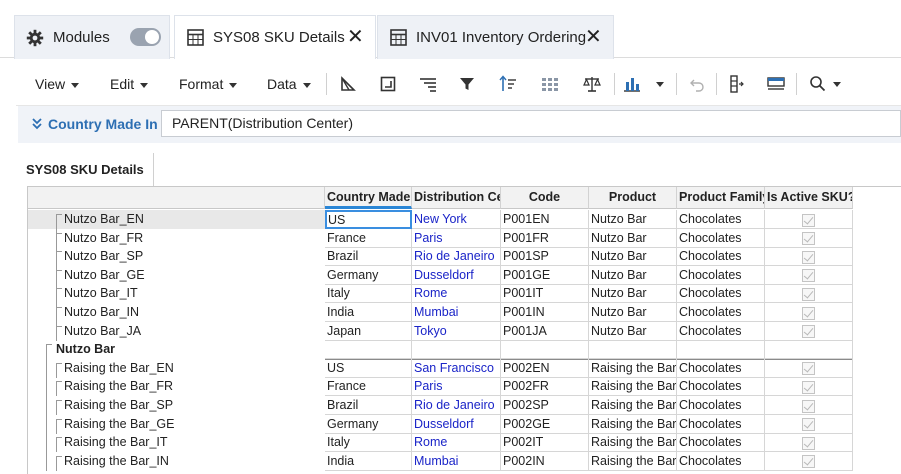 This screenshot has width=901, height=474. Describe the element at coordinates (545, 331) in the screenshot. I see `cell-code: P001JA` at that location.